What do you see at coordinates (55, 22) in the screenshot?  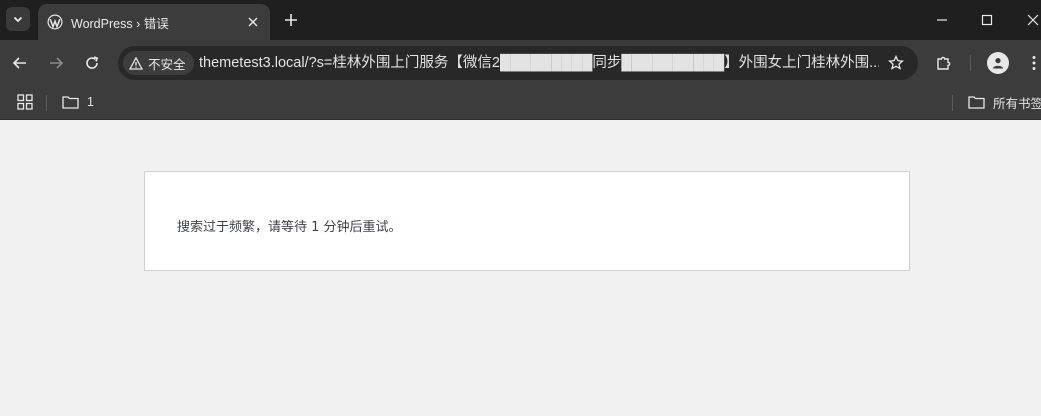 I see `wordpress-icon` at bounding box center [55, 22].